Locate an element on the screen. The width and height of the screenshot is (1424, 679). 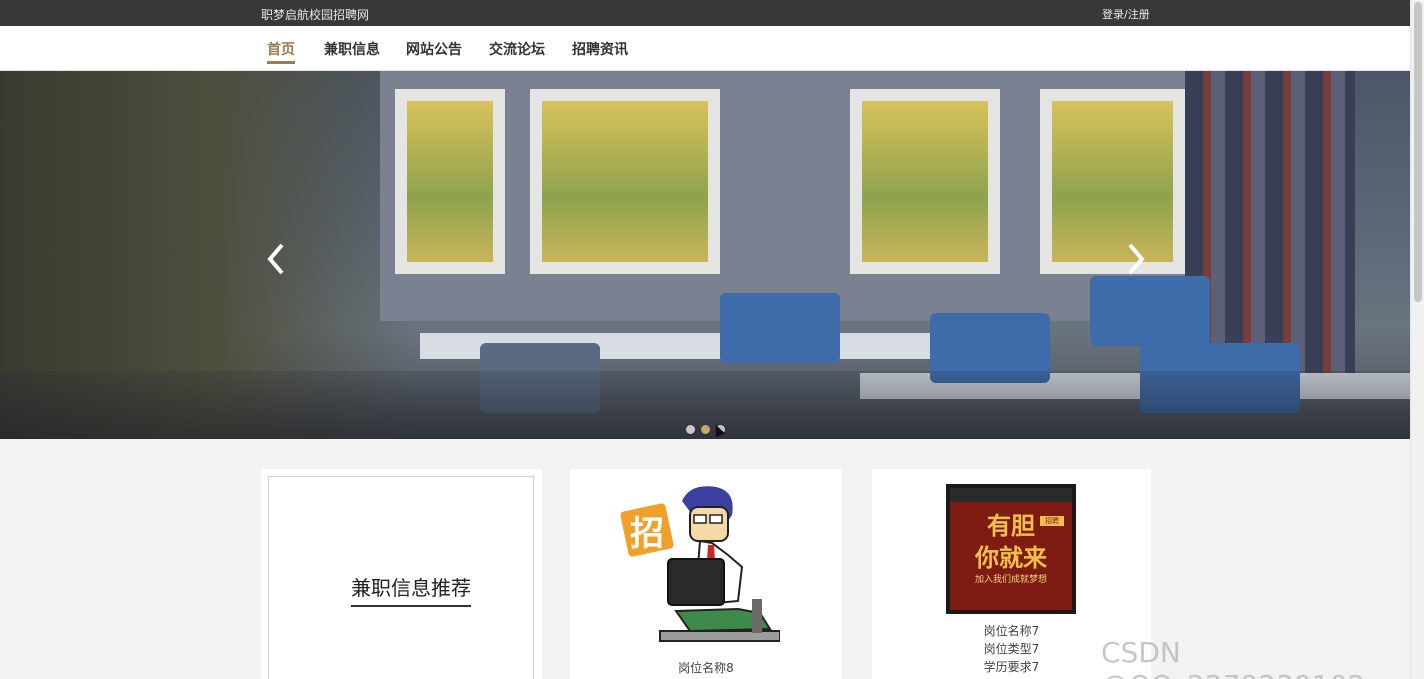
heading-frame: 兼职信息推荐 is located at coordinates (401, 577).